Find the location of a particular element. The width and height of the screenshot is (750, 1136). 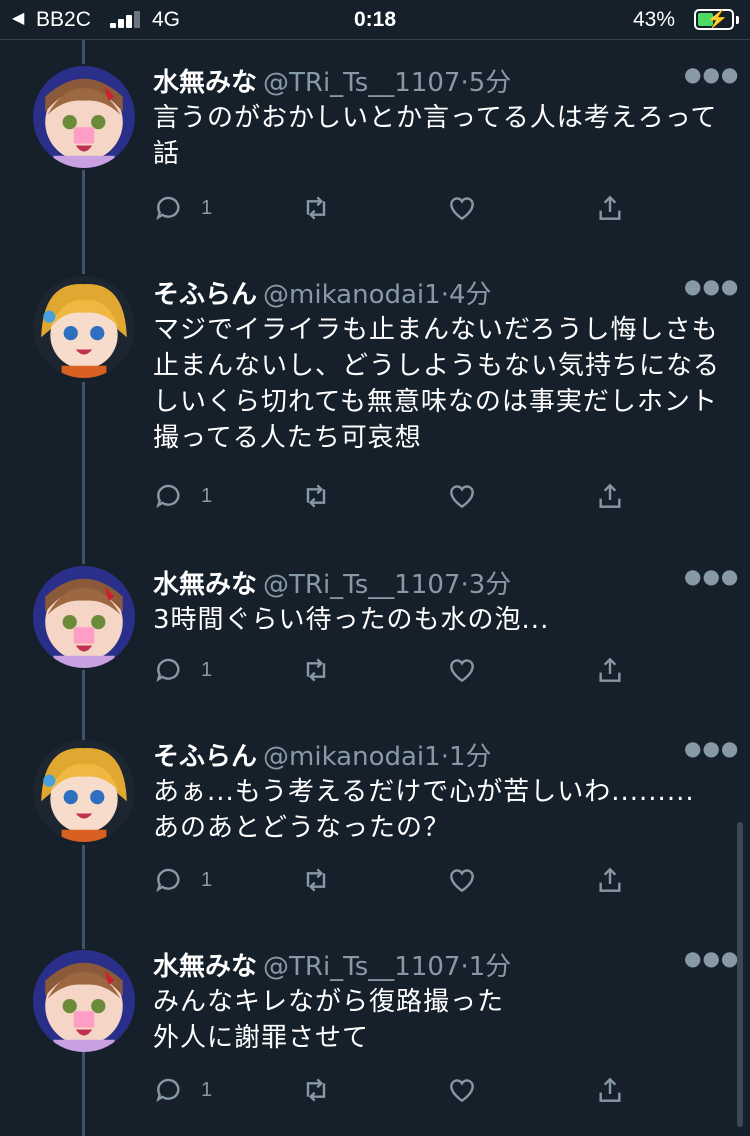

tweet-header: 水無みな @TRi_Ts__1107·5分 is located at coordinates (332, 80).